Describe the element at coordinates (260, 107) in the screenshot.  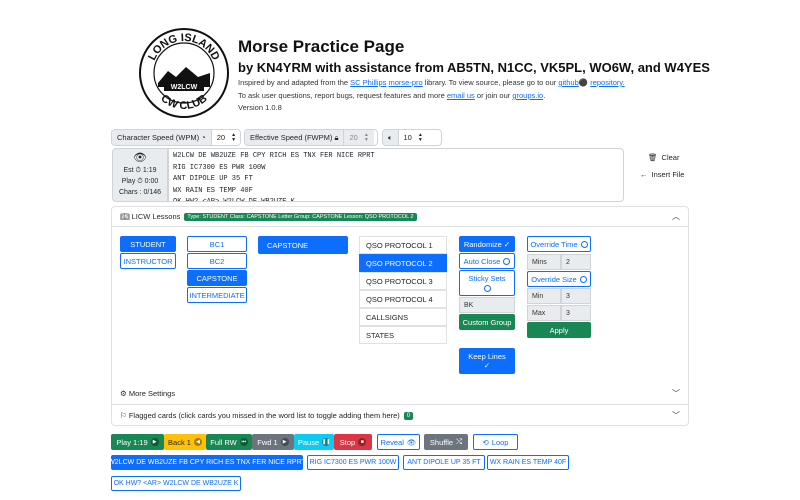
I see `version-text: Version 1.0.8` at that location.